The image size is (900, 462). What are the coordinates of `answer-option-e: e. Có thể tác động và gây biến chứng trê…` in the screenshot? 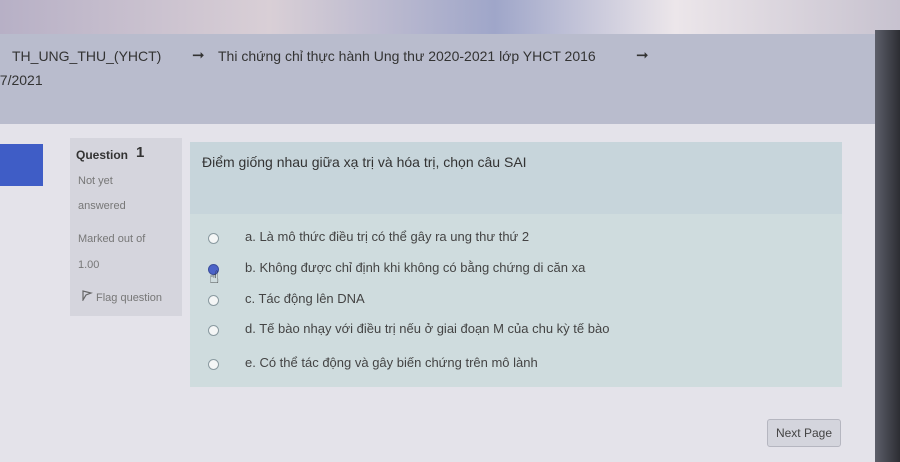 It's located at (516, 366).